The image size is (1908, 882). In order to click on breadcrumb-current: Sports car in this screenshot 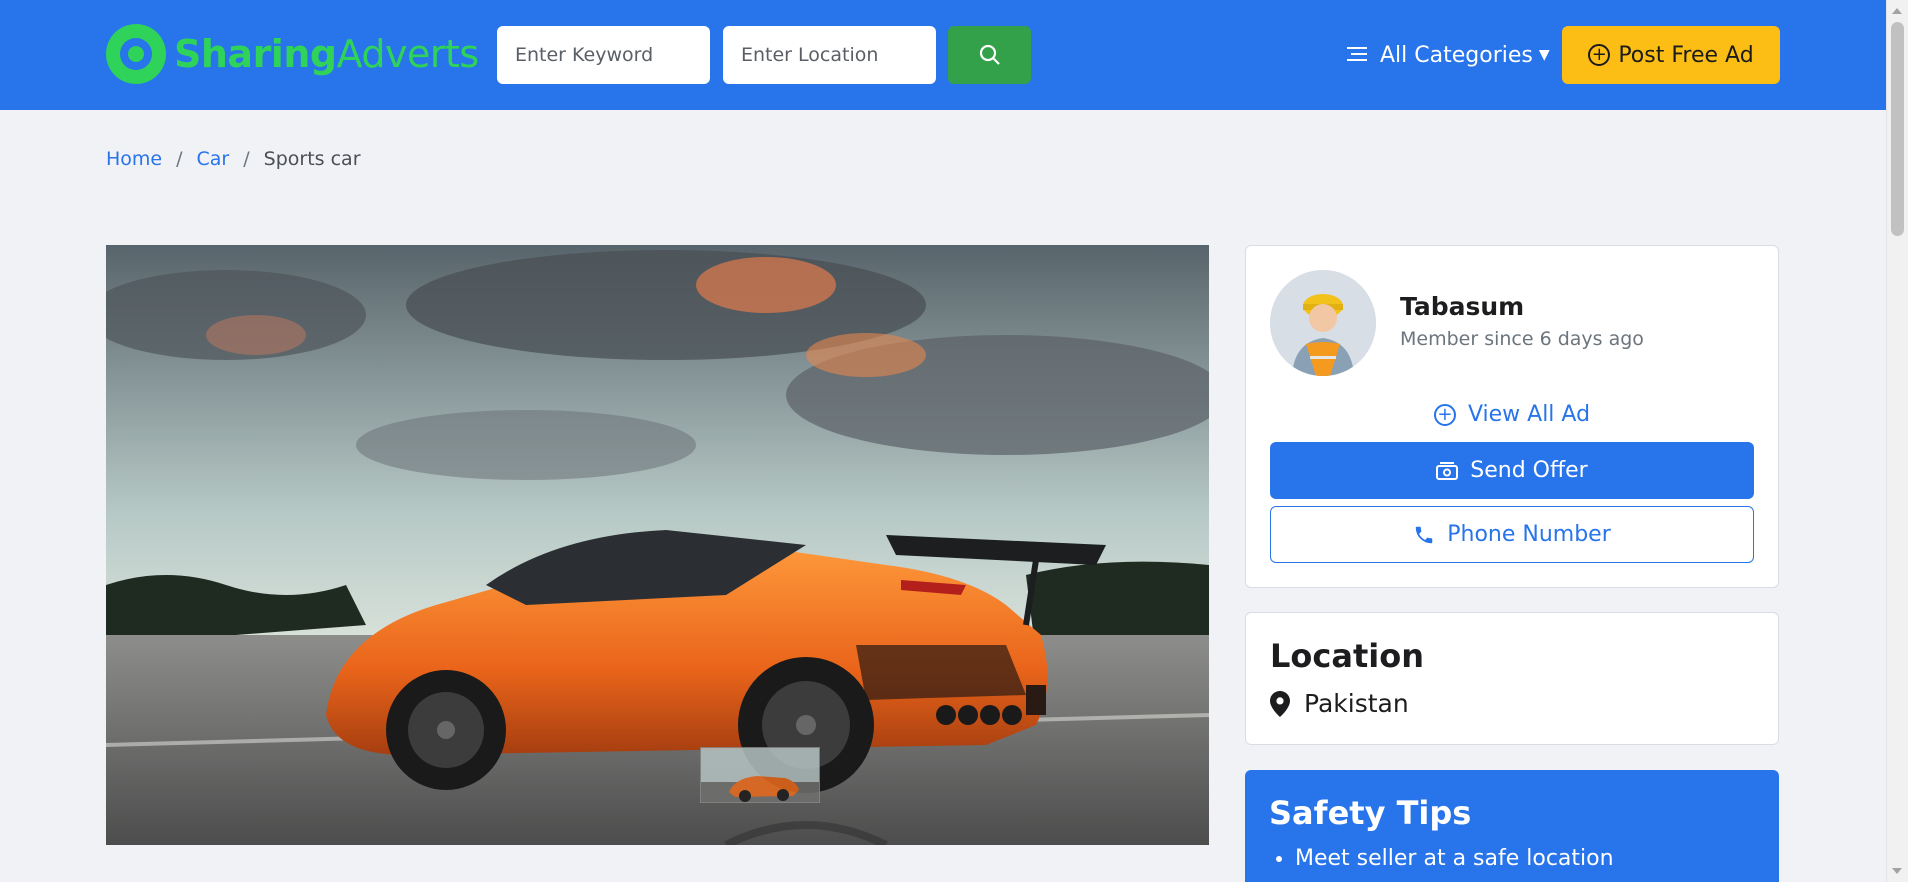, I will do `click(312, 159)`.